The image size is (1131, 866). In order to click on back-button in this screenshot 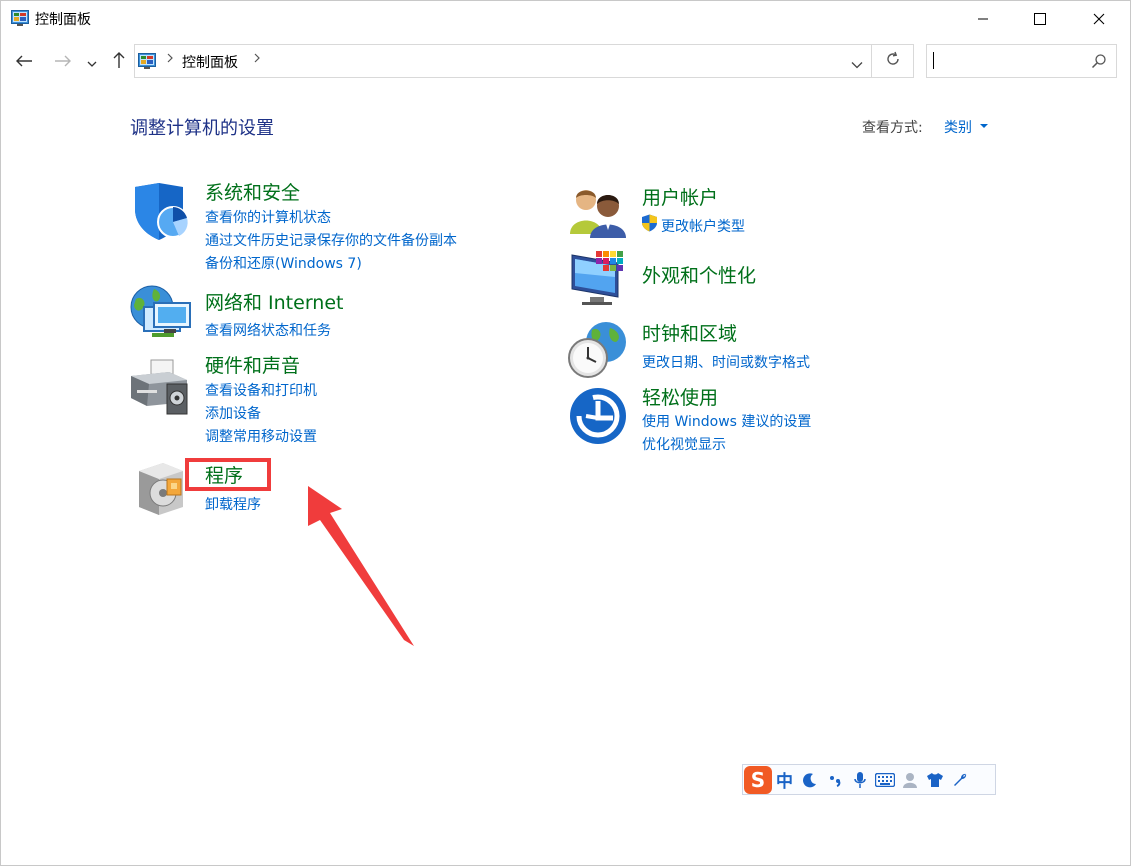, I will do `click(24, 62)`.